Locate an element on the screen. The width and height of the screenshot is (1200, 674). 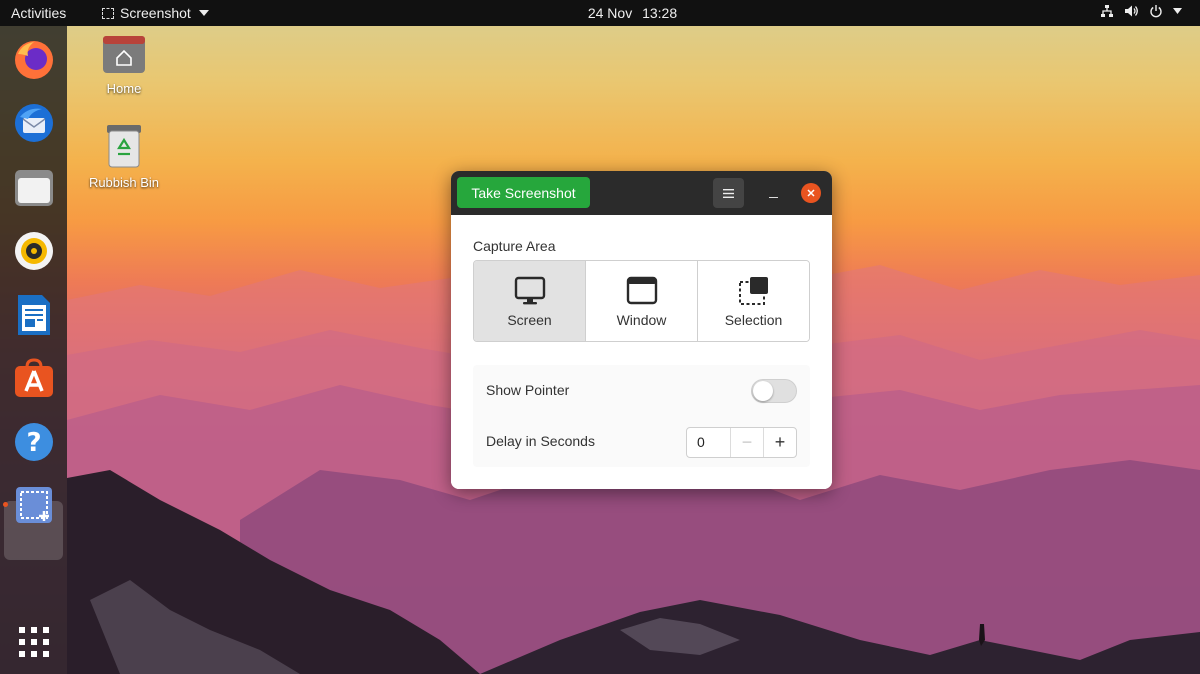
help-icon: ? is located at coordinates (33, 441).